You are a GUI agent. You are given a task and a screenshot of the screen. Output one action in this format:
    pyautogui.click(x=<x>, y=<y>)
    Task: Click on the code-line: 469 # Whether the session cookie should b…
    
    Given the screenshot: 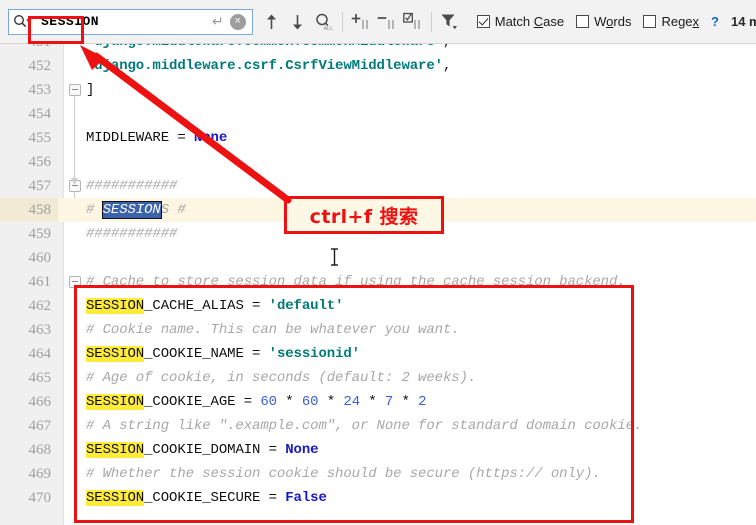 What is the action you would take?
    pyautogui.click(x=378, y=474)
    